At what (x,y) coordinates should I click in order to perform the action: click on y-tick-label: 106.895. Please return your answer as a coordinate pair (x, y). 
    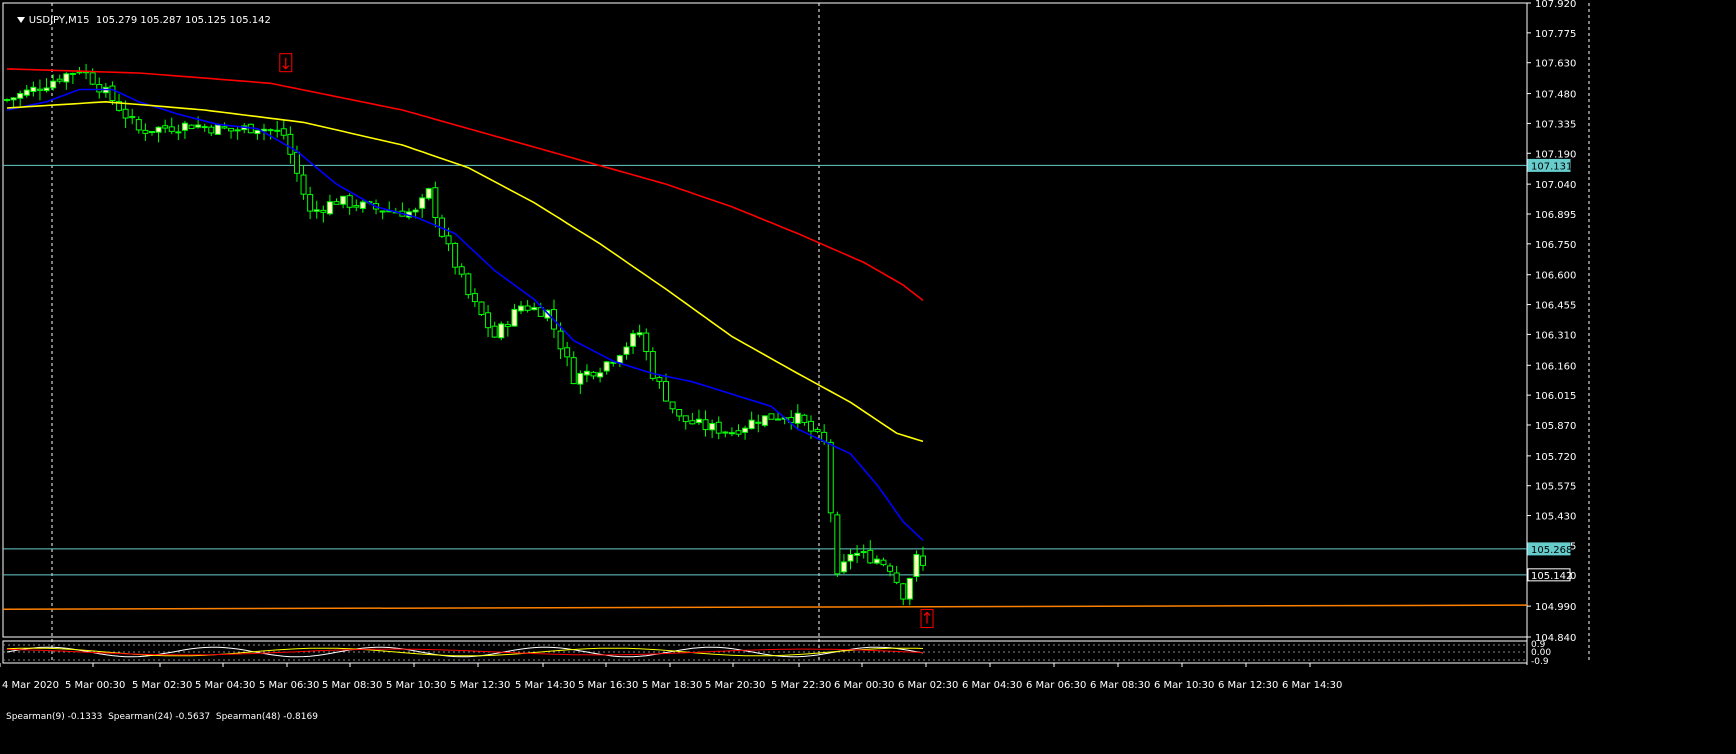
    Looking at the image, I should click on (1555, 215).